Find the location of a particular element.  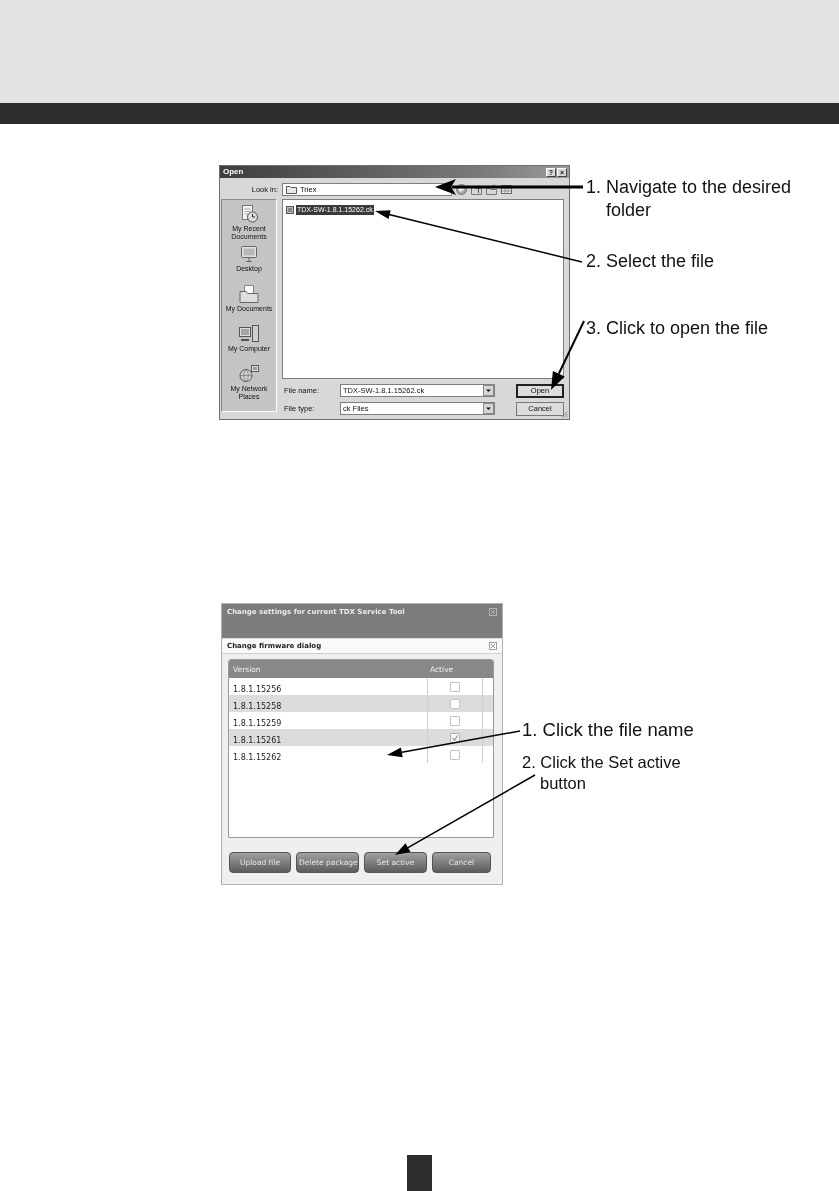

pointer-arrow is located at coordinates (568, 355).